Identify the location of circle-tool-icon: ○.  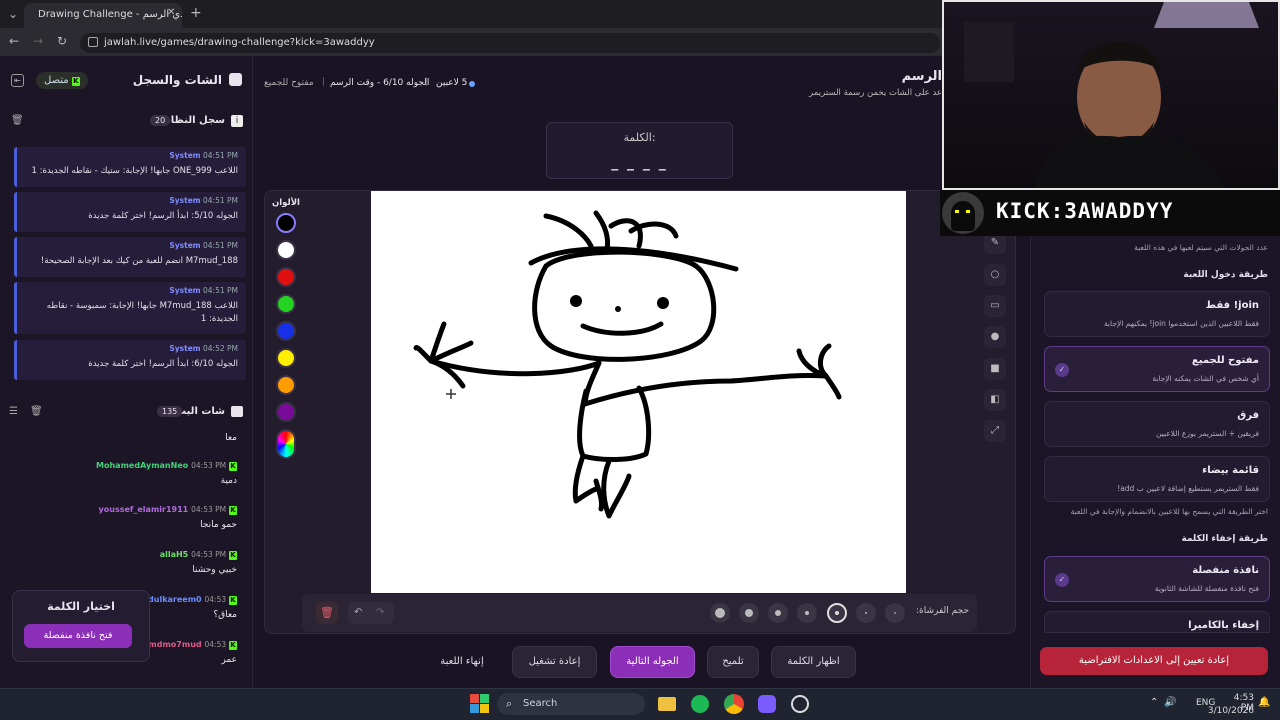
(995, 275).